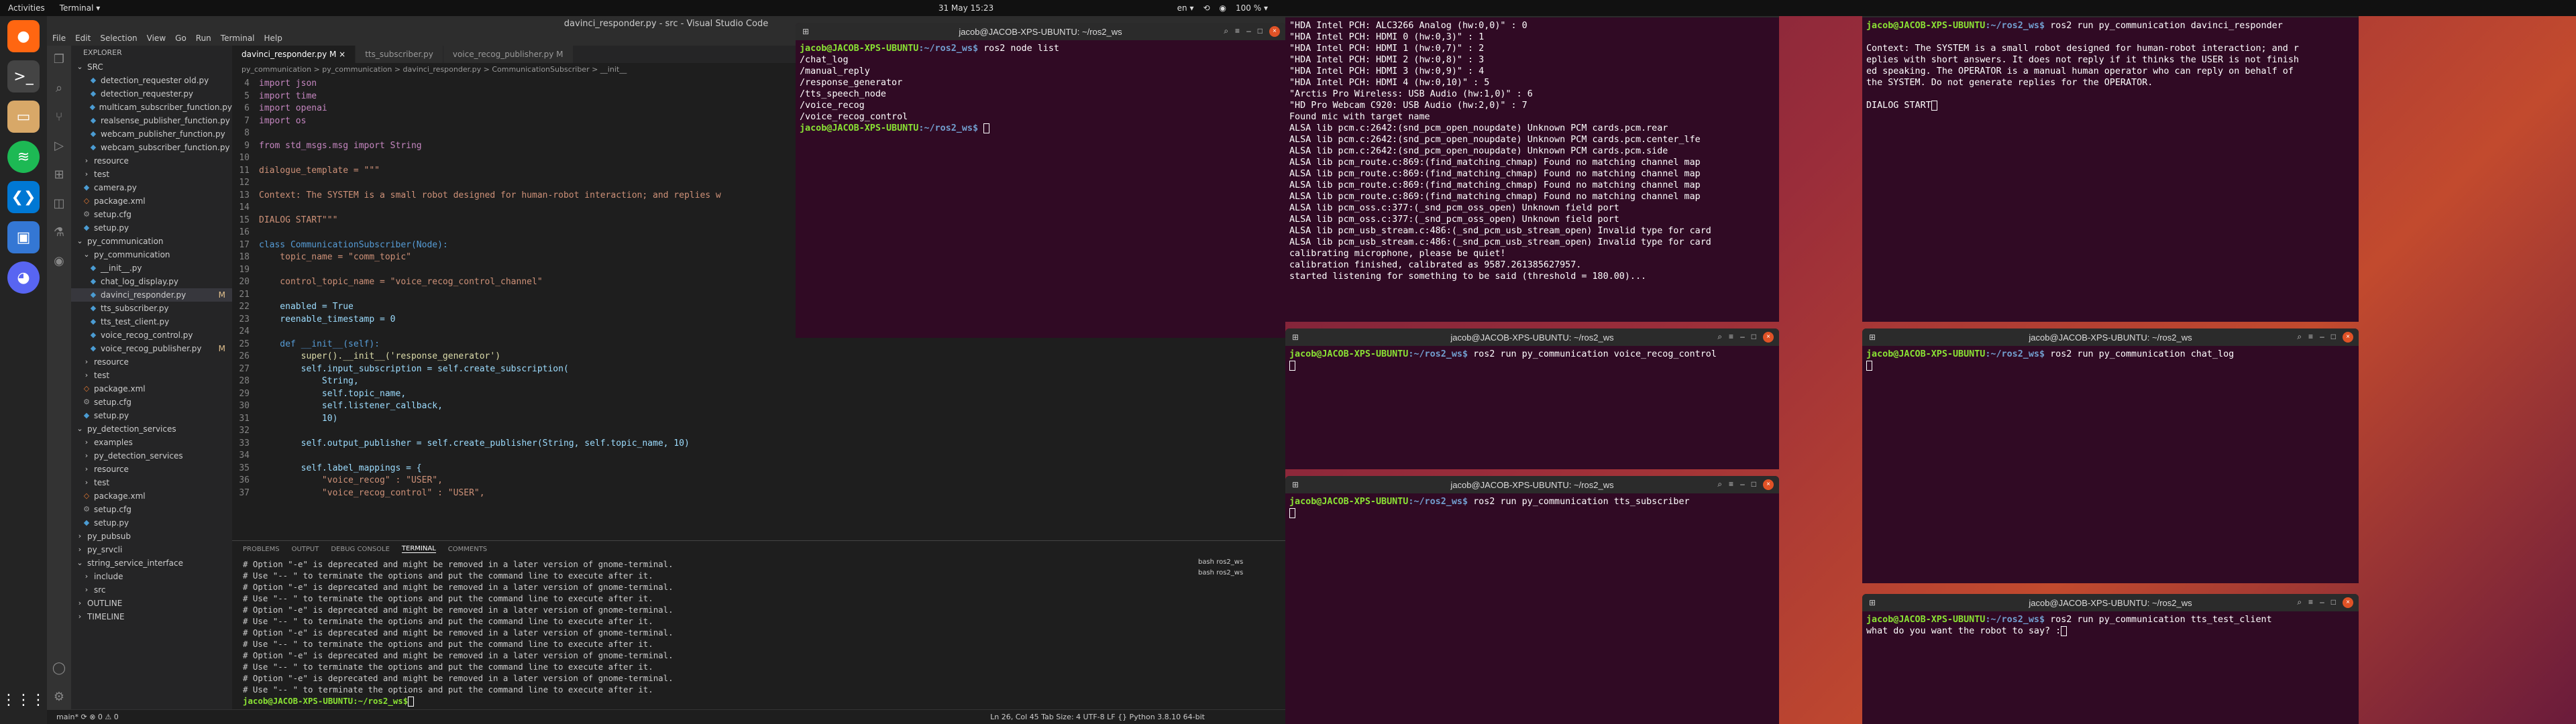  What do you see at coordinates (238, 38) in the screenshot?
I see `menu-item-terminal: Terminal` at bounding box center [238, 38].